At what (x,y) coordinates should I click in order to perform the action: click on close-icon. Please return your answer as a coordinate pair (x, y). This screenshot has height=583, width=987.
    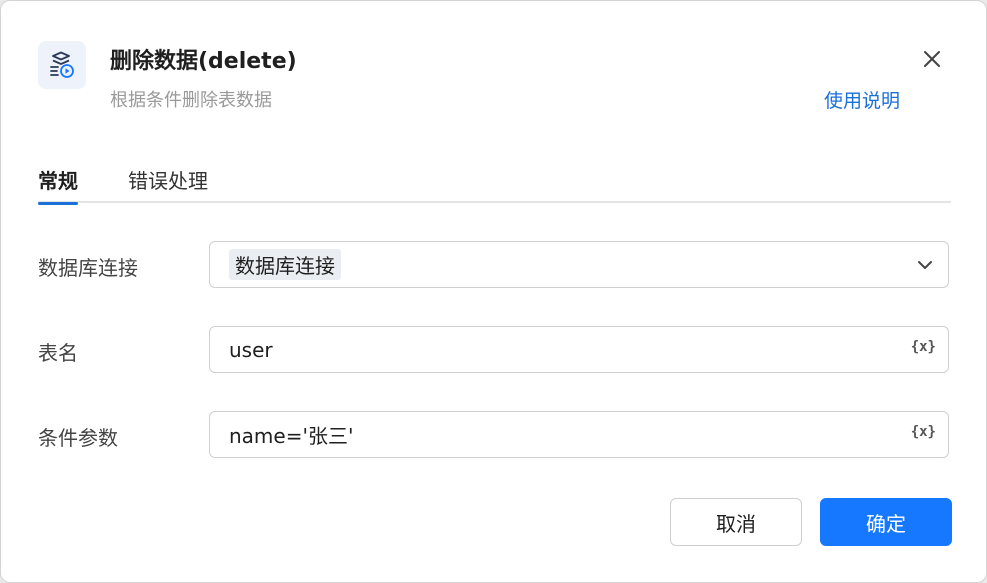
    Looking at the image, I should click on (932, 59).